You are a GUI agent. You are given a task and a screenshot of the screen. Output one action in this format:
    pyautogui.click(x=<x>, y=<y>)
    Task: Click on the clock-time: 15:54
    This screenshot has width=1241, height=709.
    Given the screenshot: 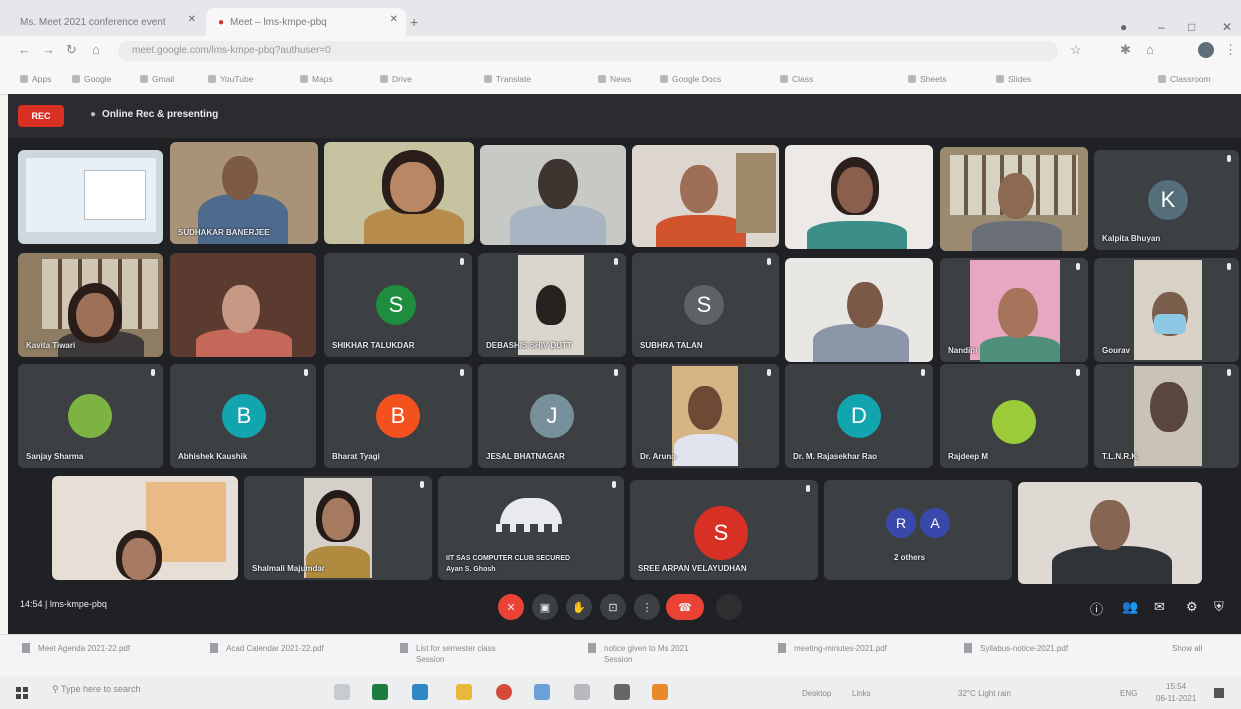 What is the action you would take?
    pyautogui.click(x=1176, y=686)
    